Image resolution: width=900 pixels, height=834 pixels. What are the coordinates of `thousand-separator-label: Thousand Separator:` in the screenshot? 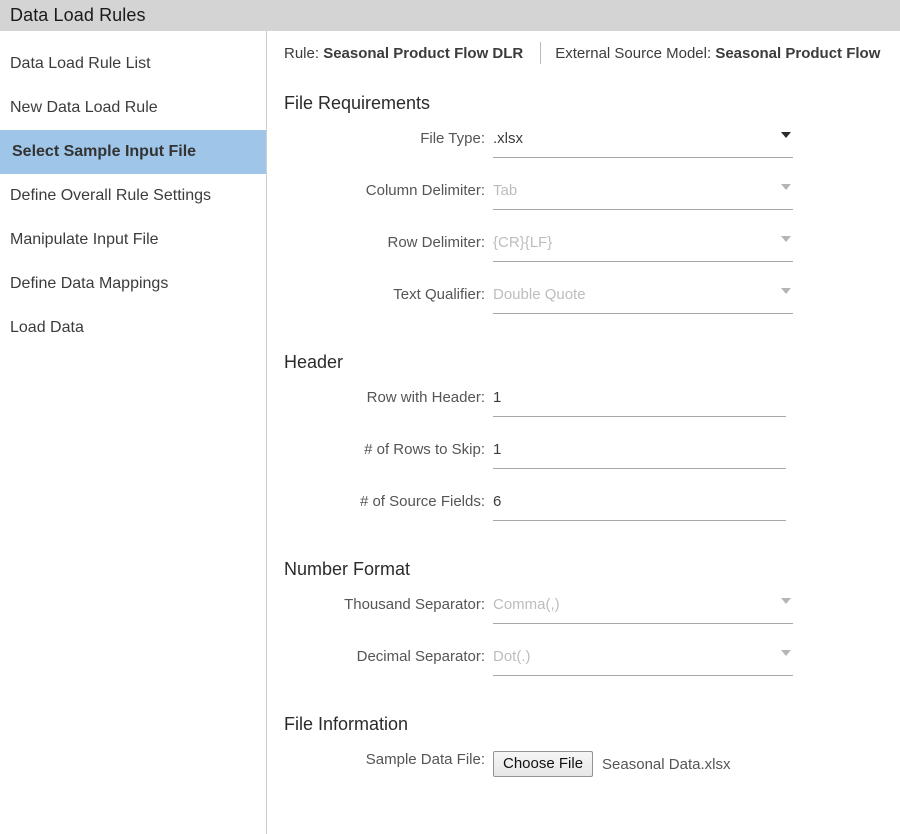 It's located at (414, 604).